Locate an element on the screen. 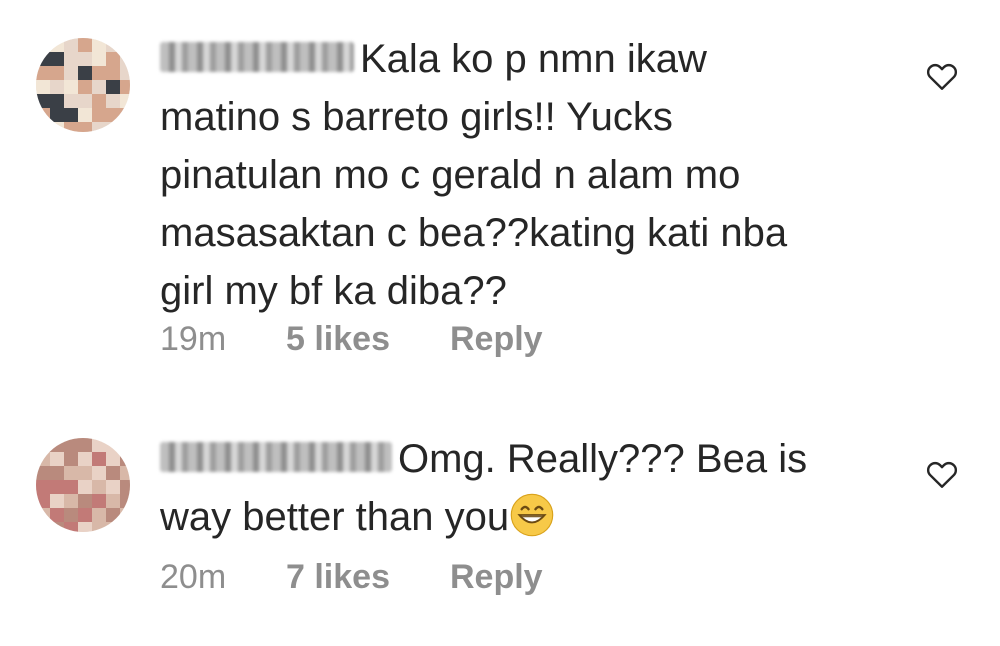 The height and width of the screenshot is (646, 1000). comment-time: 20m is located at coordinates (193, 577).